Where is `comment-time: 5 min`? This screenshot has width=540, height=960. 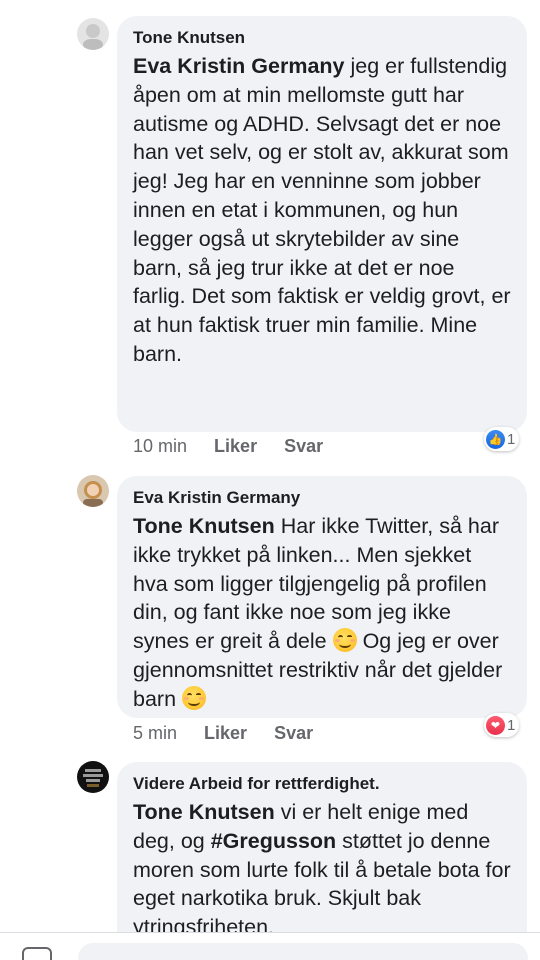 comment-time: 5 min is located at coordinates (155, 733).